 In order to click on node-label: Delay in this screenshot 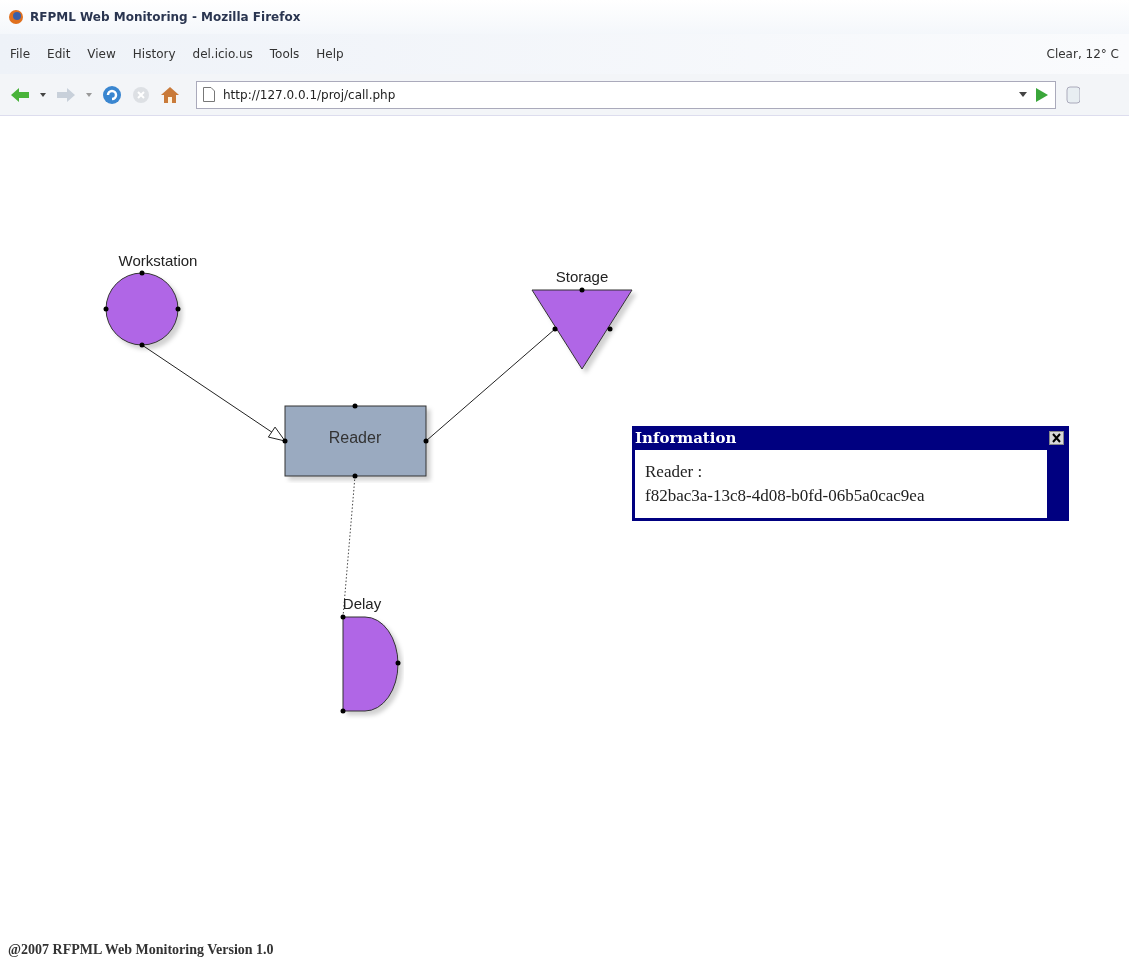, I will do `click(362, 603)`.